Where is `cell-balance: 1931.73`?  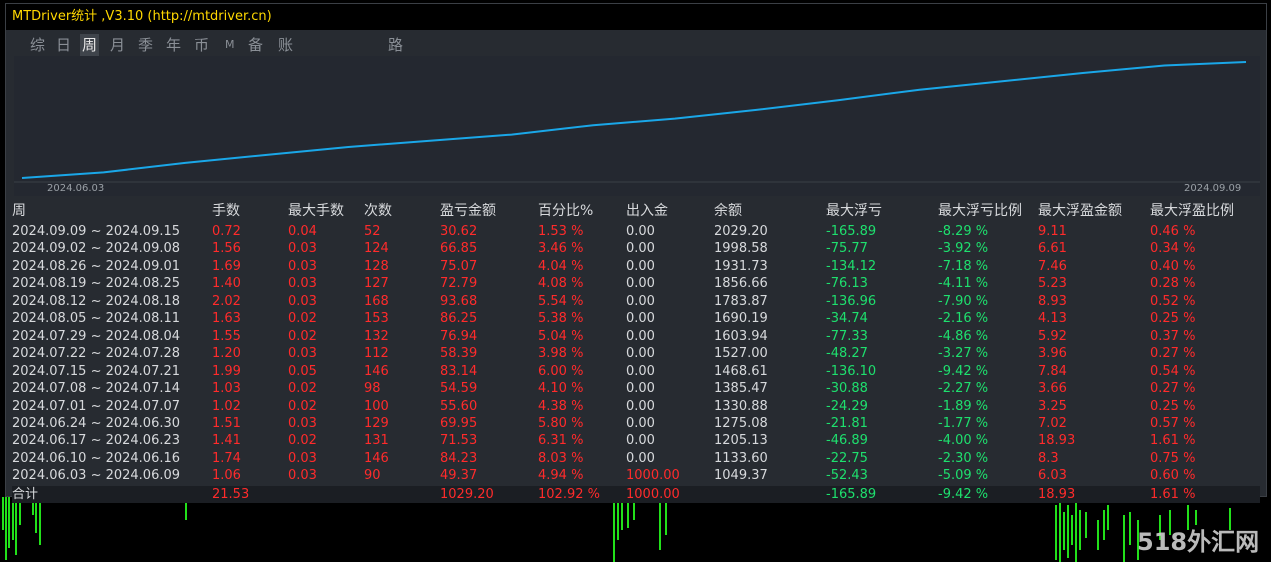
cell-balance: 1931.73 is located at coordinates (741, 266).